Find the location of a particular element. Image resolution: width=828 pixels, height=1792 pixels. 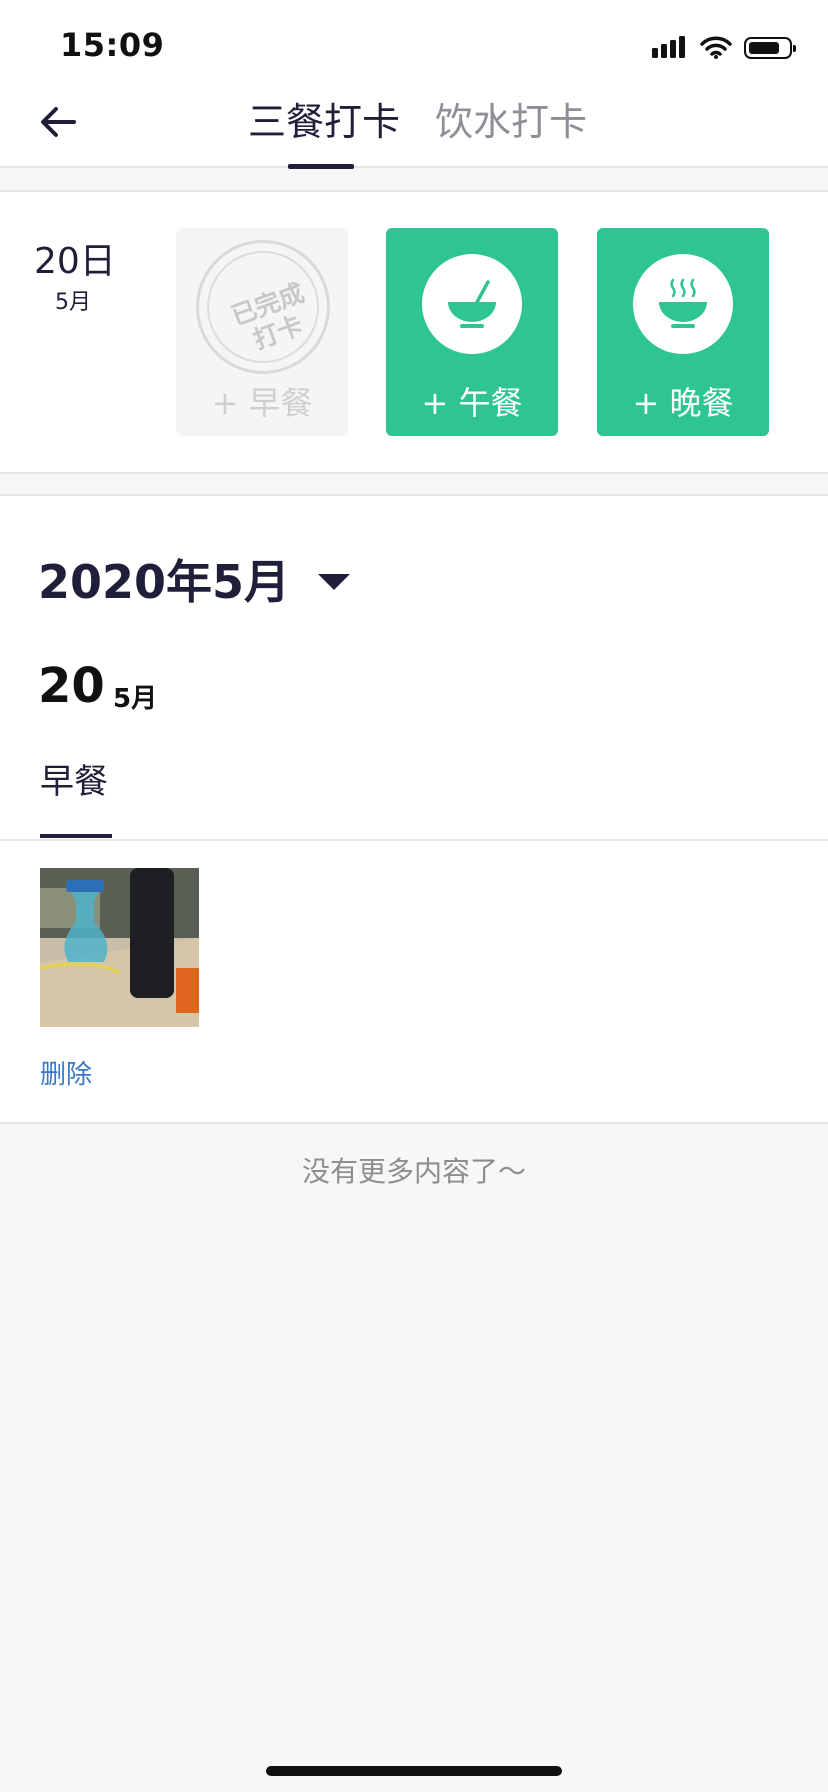

month-selector: 2020年5月 is located at coordinates (194, 579).